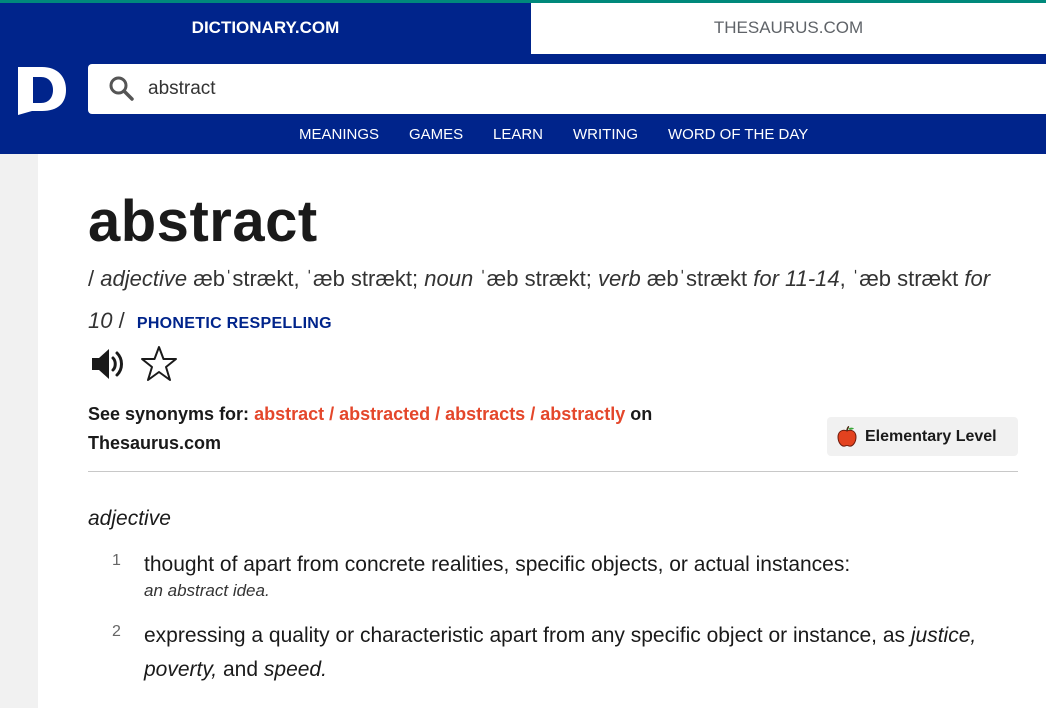  I want to click on pron-slash-open: /, so click(91, 278).